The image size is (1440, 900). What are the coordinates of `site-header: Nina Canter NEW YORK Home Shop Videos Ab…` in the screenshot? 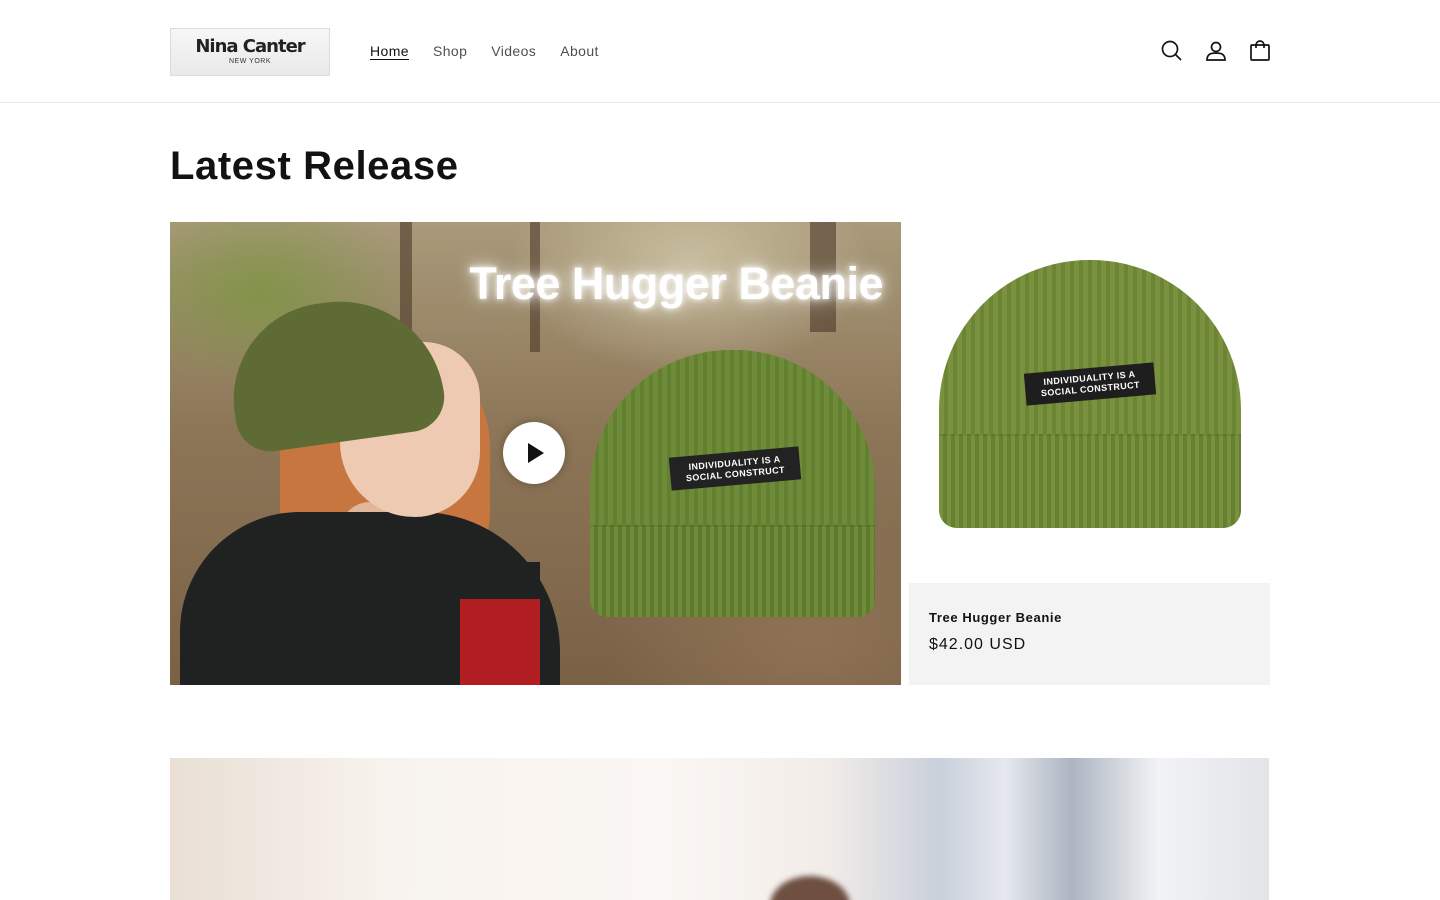 It's located at (720, 51).